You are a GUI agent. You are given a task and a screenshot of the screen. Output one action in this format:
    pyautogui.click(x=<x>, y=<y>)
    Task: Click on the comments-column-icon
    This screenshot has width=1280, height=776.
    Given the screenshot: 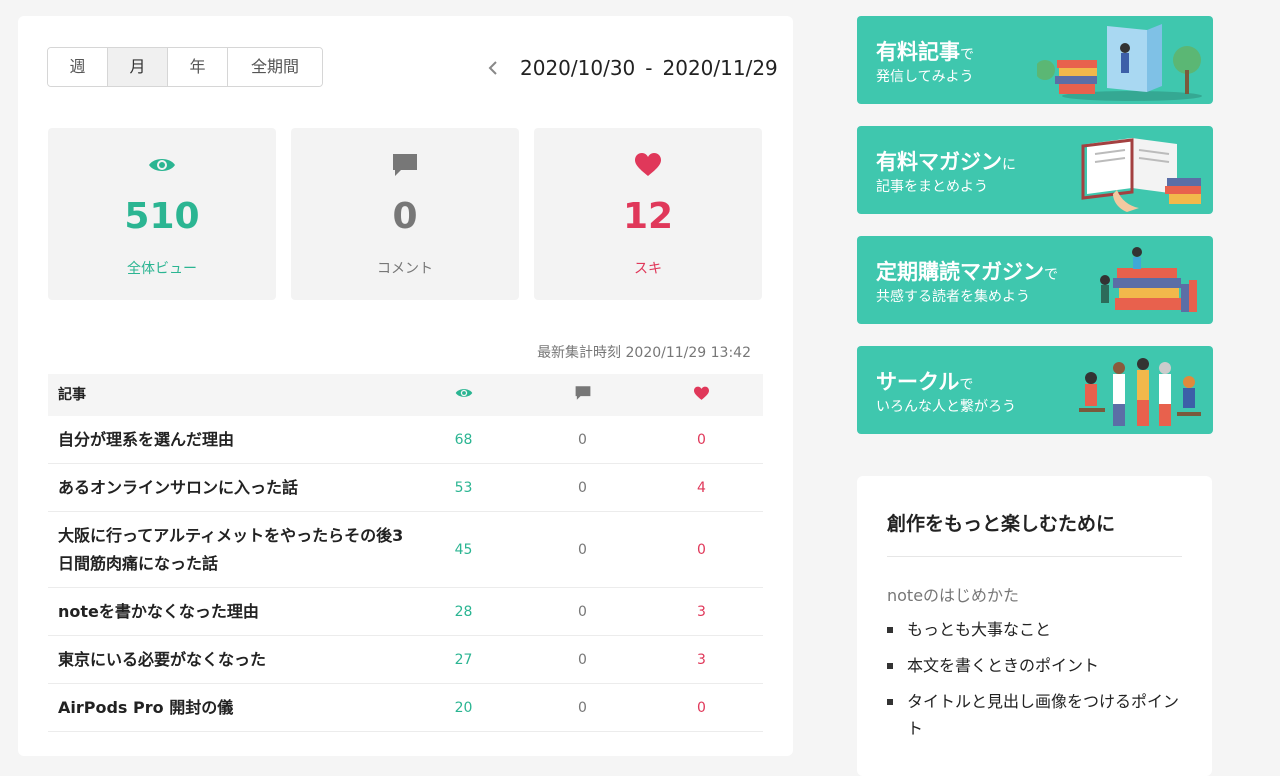 What is the action you would take?
    pyautogui.click(x=582, y=395)
    